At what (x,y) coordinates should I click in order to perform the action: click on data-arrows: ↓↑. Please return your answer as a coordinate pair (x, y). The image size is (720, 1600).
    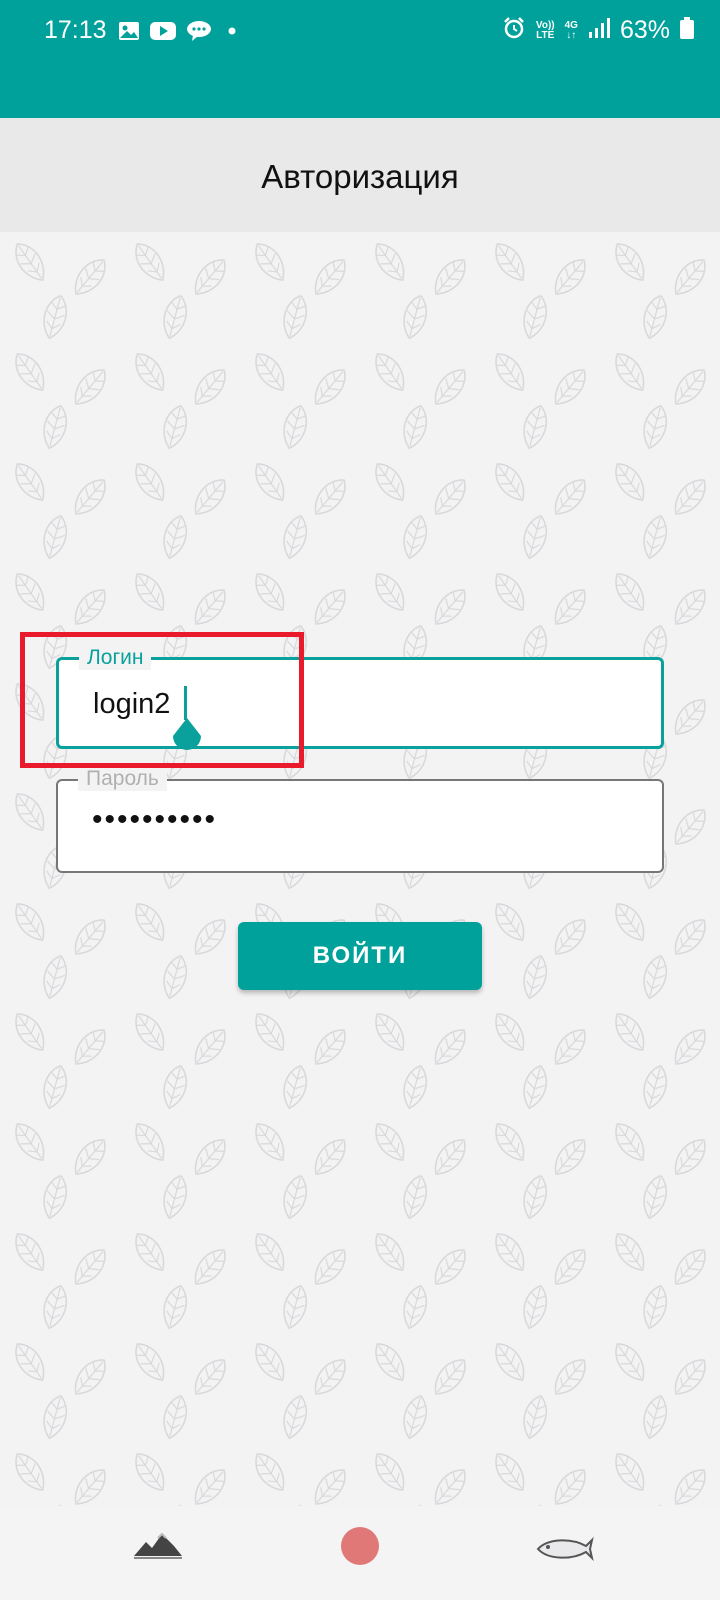
    Looking at the image, I should click on (571, 35).